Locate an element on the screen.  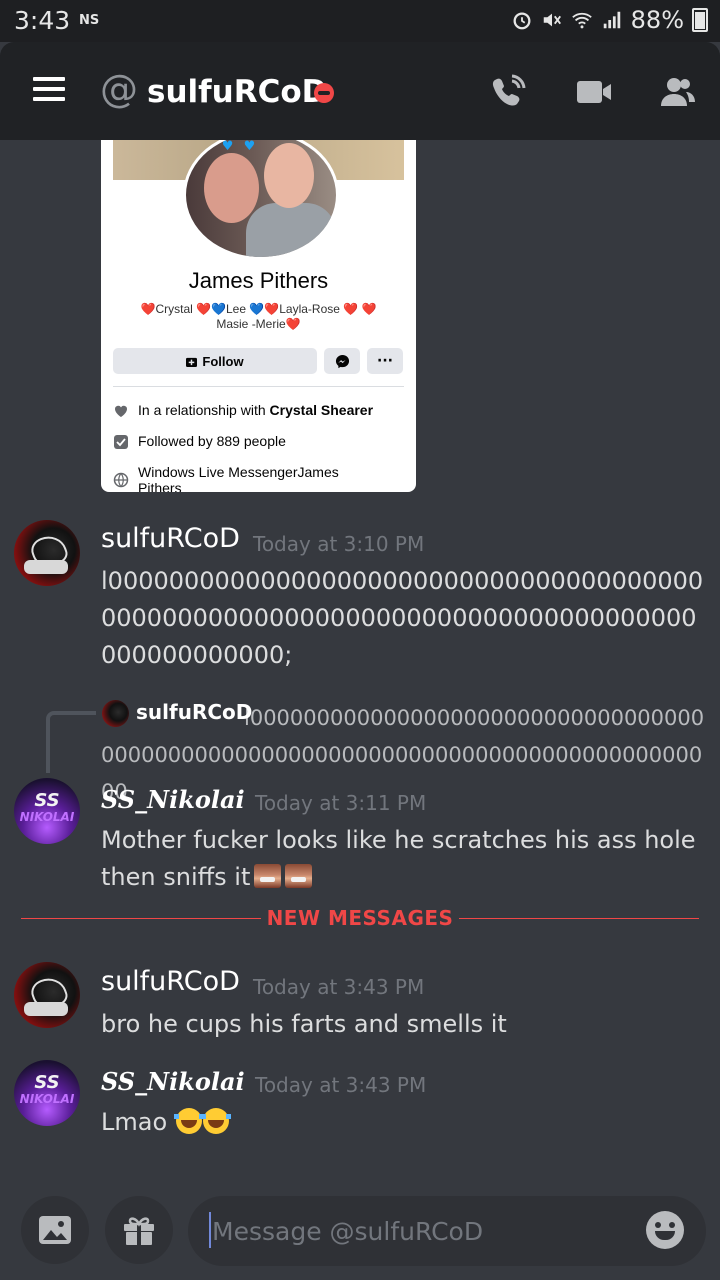
info-bold: Crystal Shearer is located at coordinates (321, 410).